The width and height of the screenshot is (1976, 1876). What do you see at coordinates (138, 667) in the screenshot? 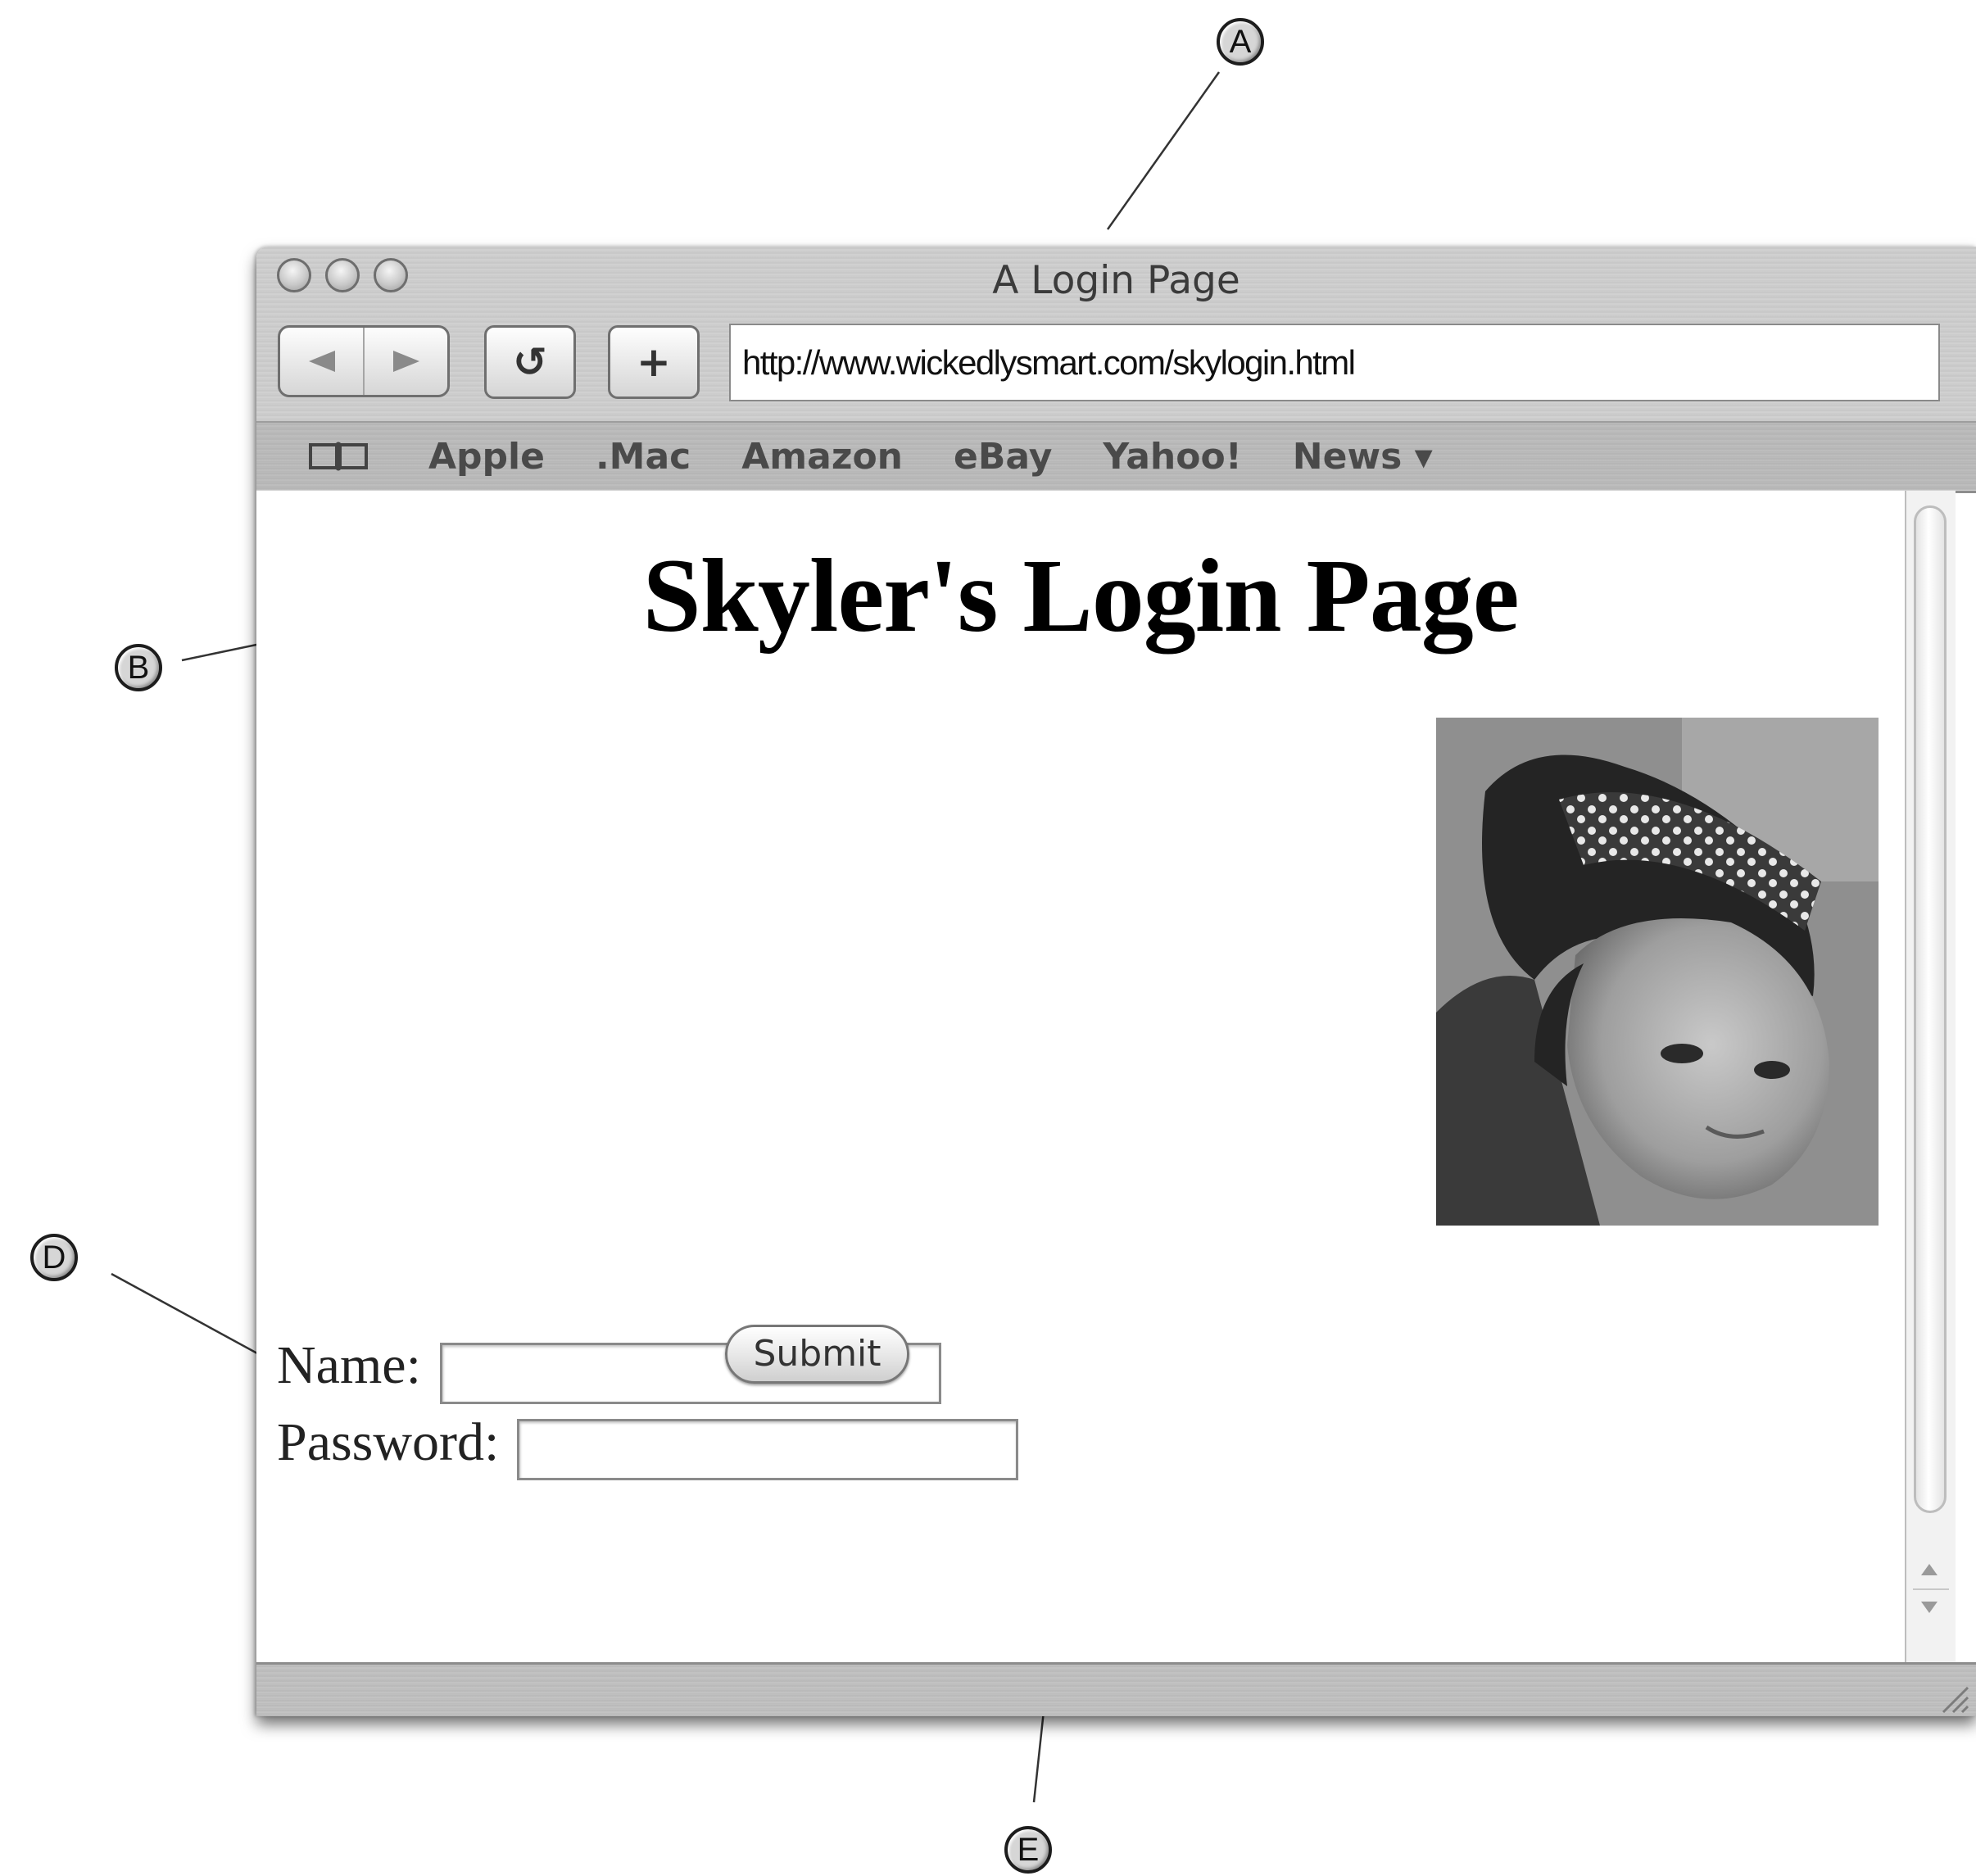
I see `callout-b: B` at bounding box center [138, 667].